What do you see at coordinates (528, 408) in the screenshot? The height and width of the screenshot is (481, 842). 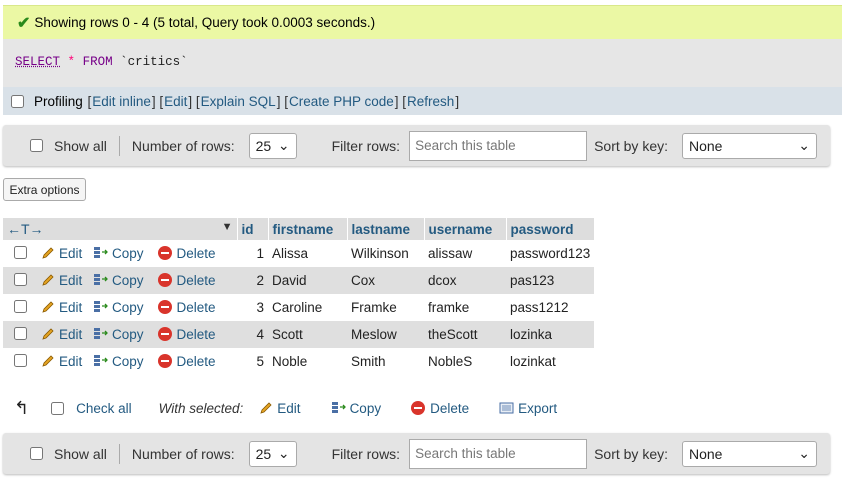 I see `bulk-export-button: Export` at bounding box center [528, 408].